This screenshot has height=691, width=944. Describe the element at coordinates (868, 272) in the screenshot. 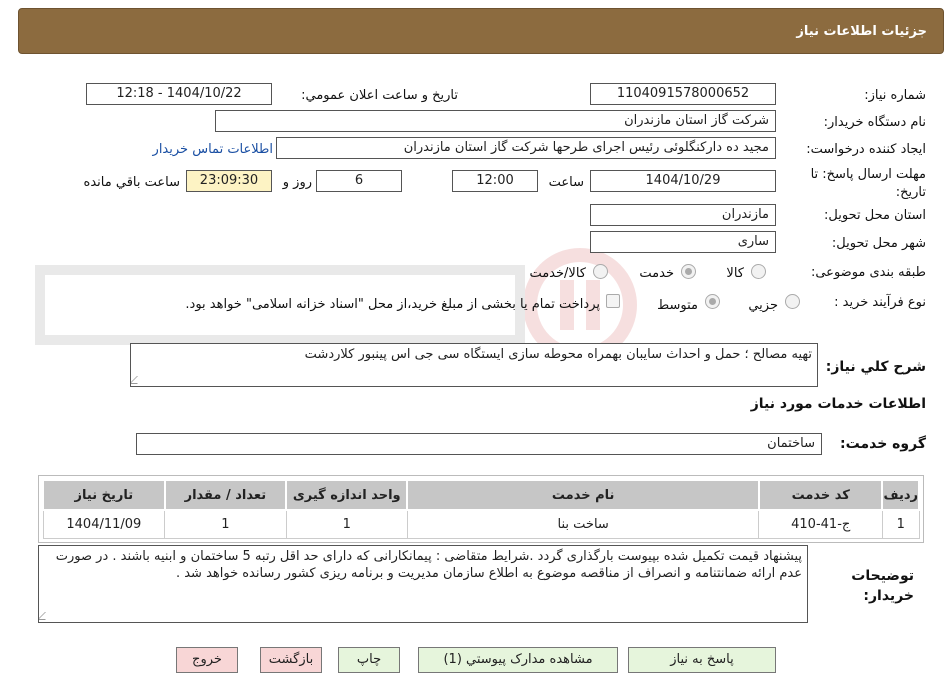

I see `category-label: طبقه بندی موضوعی:` at that location.